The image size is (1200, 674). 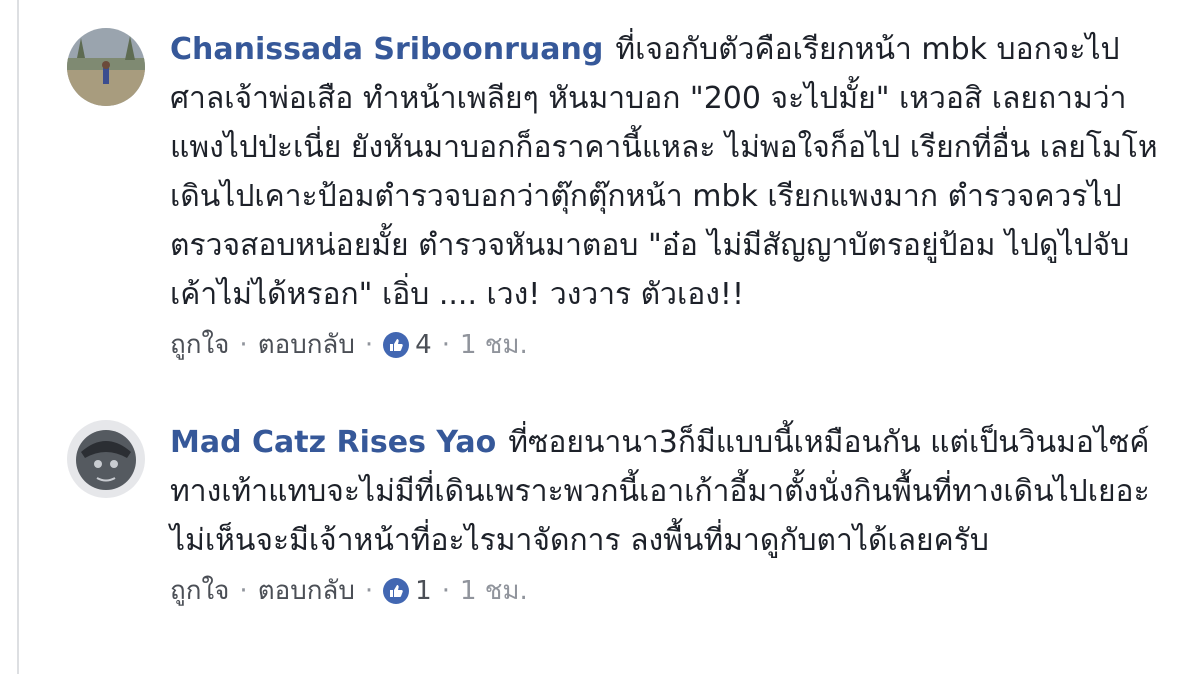 What do you see at coordinates (423, 591) in the screenshot?
I see `reaction-count: 1` at bounding box center [423, 591].